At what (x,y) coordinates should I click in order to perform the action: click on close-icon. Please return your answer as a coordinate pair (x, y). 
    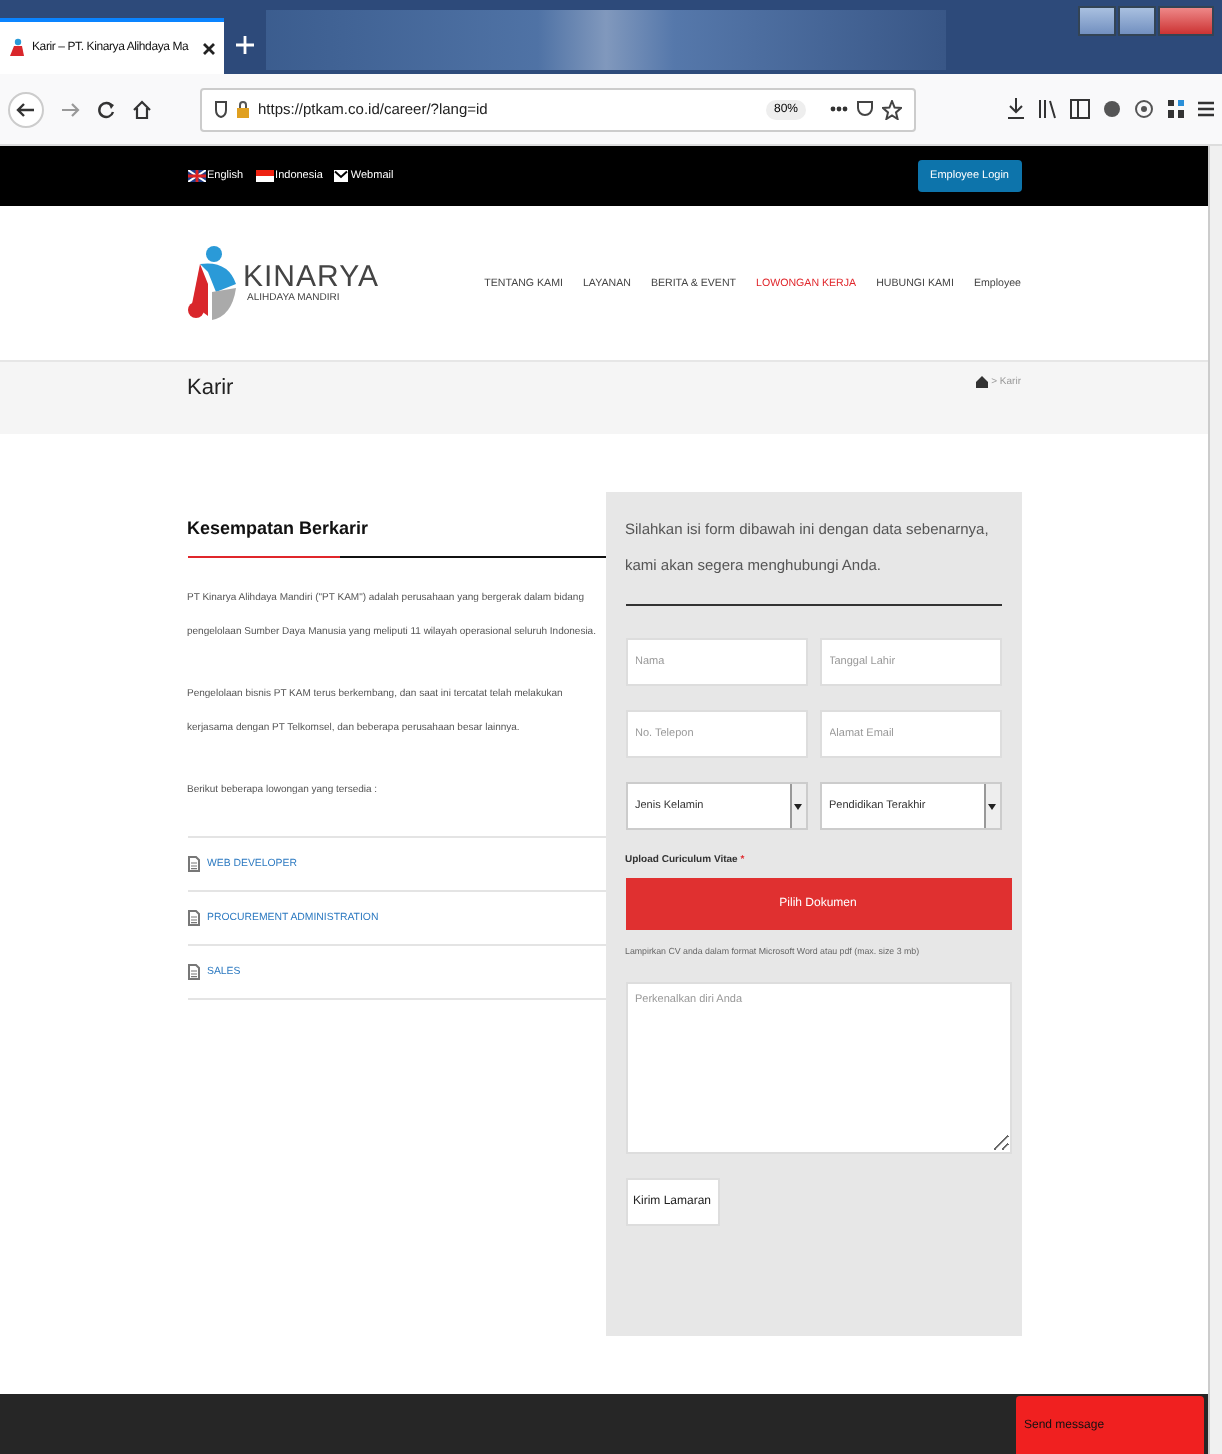
    Looking at the image, I should click on (209, 48).